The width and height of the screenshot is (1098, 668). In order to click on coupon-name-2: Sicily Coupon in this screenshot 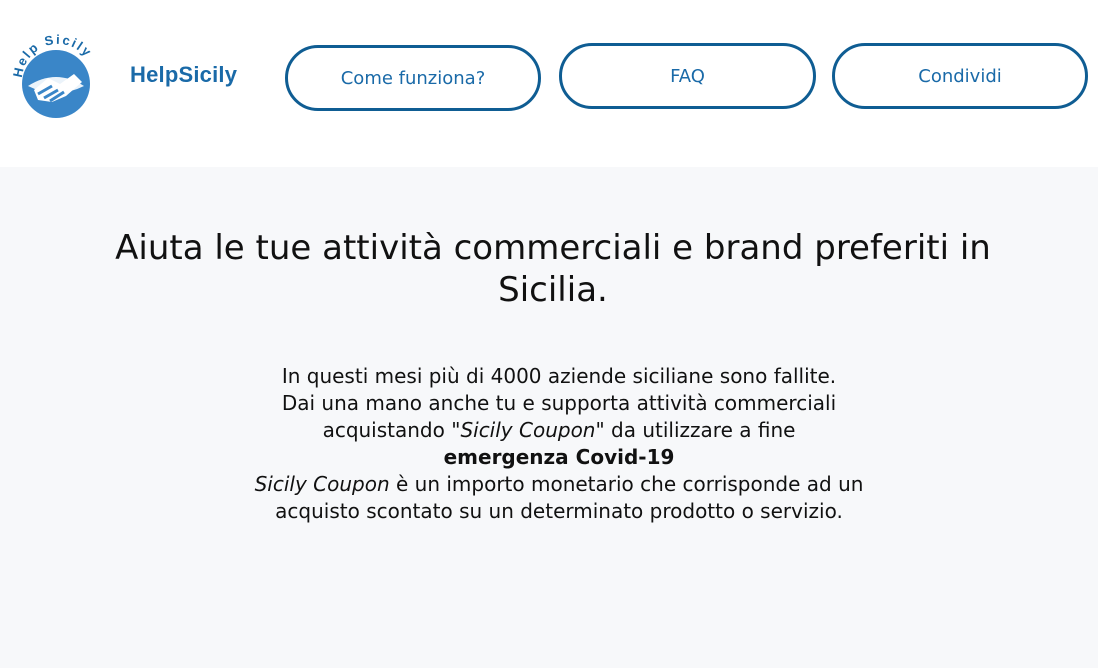, I will do `click(322, 484)`.